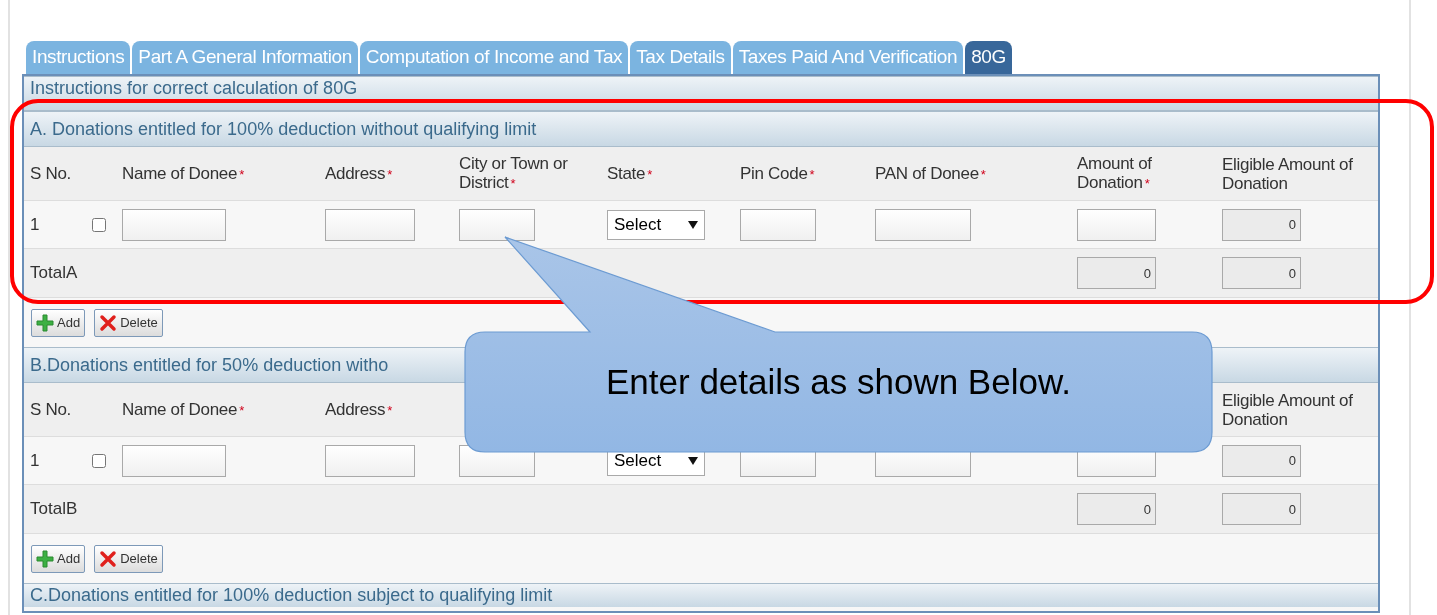  I want to click on state-select: Select, so click(656, 224).